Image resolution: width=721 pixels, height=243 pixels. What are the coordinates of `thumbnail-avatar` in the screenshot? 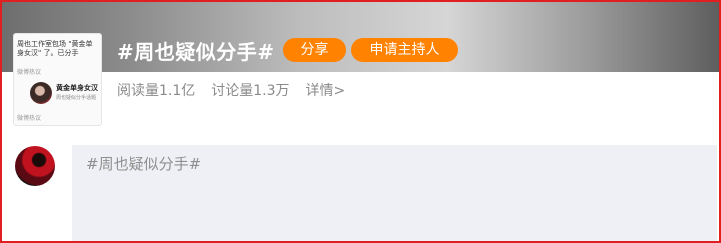 It's located at (41, 93).